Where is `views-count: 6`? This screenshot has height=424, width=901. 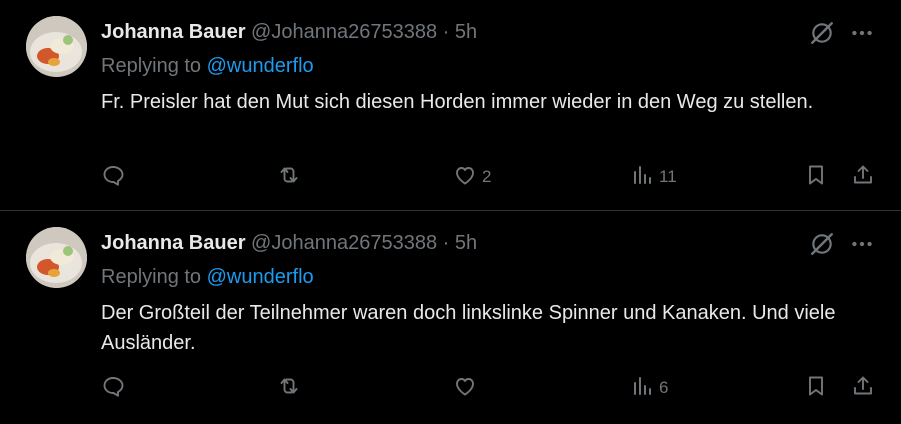
views-count: 6 is located at coordinates (664, 387).